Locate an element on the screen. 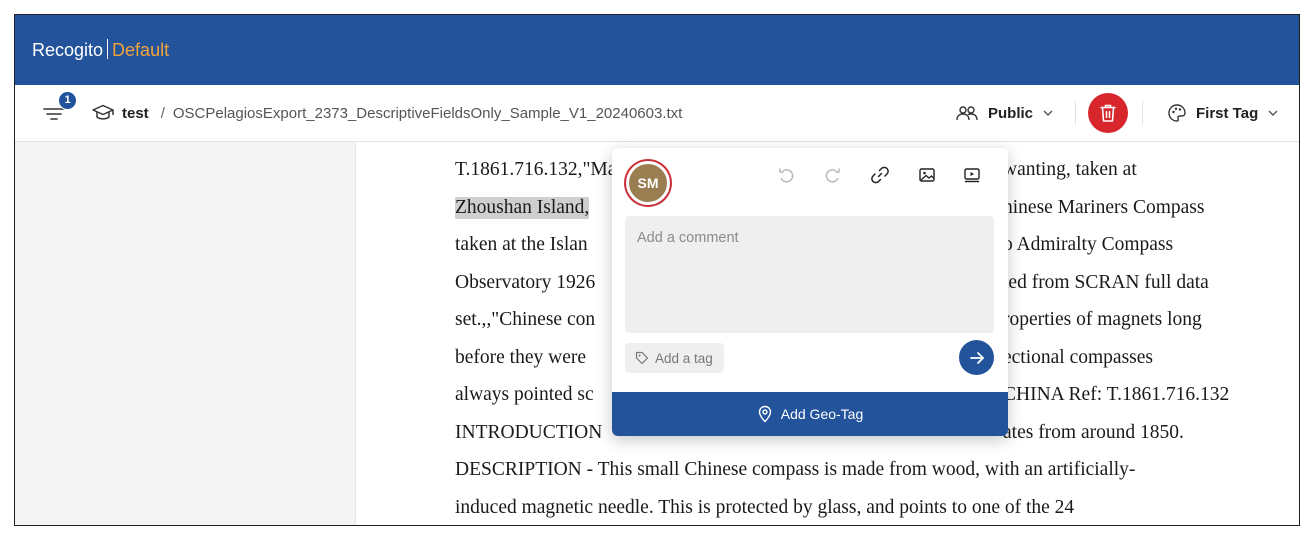 The height and width of the screenshot is (534, 1312). document-line: ates from around 1850. is located at coordinates (1093, 432).